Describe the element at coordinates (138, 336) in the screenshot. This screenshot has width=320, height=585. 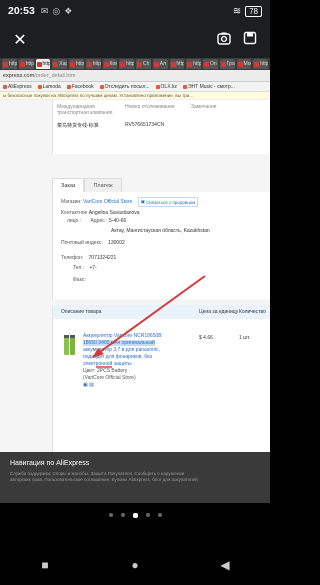
I see `product-title-line1: Аккумулятор Varicore NCR18650B` at that location.